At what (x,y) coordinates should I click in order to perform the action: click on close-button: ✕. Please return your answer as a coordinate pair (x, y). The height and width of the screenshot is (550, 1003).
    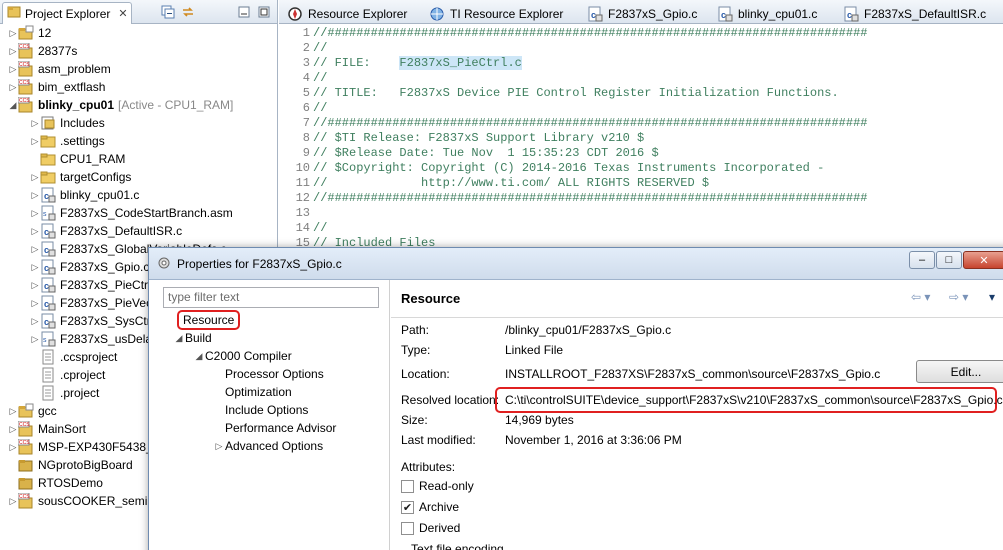
    Looking at the image, I should click on (983, 260).